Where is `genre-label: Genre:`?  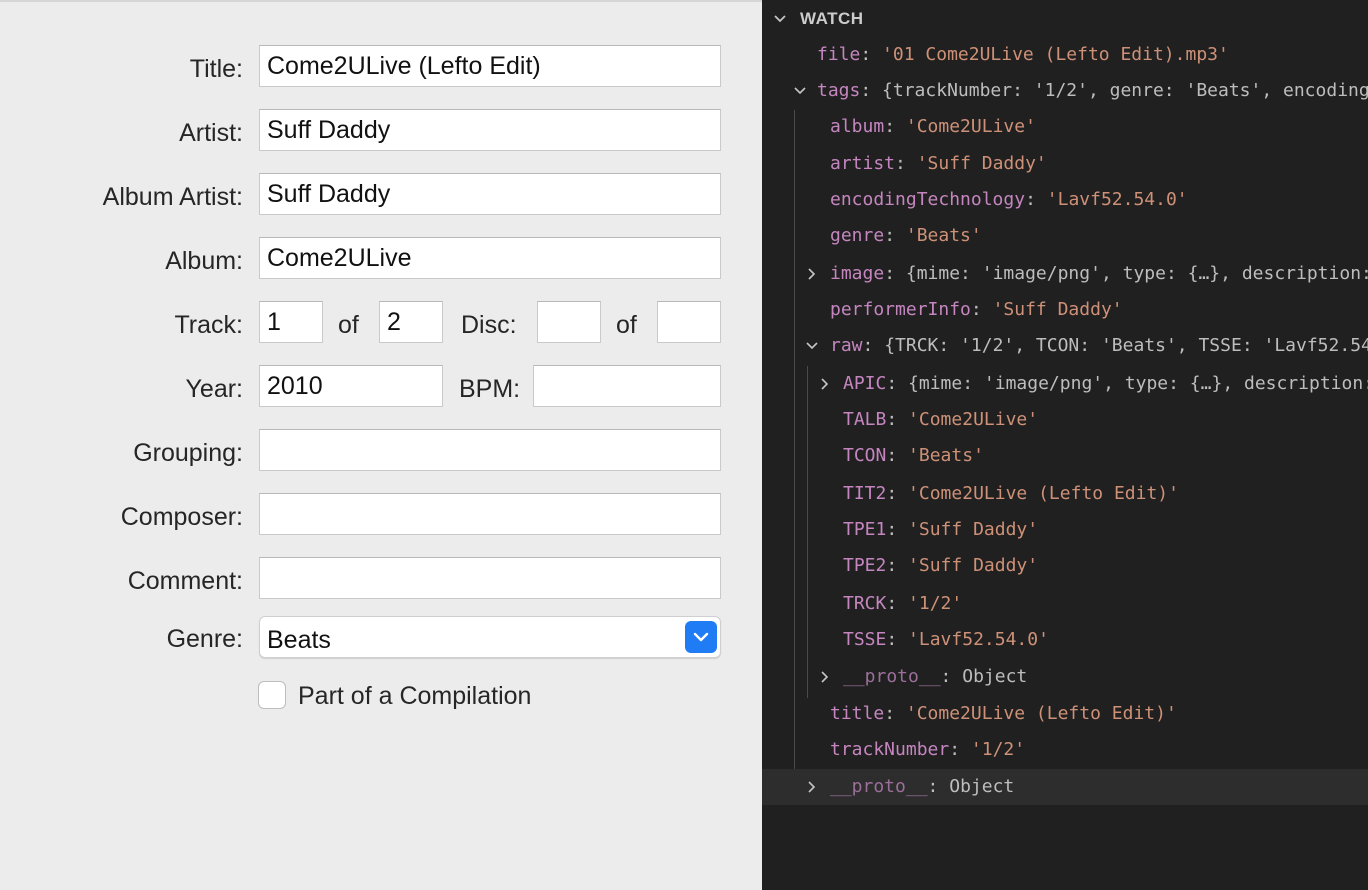 genre-label: Genre: is located at coordinates (204, 639).